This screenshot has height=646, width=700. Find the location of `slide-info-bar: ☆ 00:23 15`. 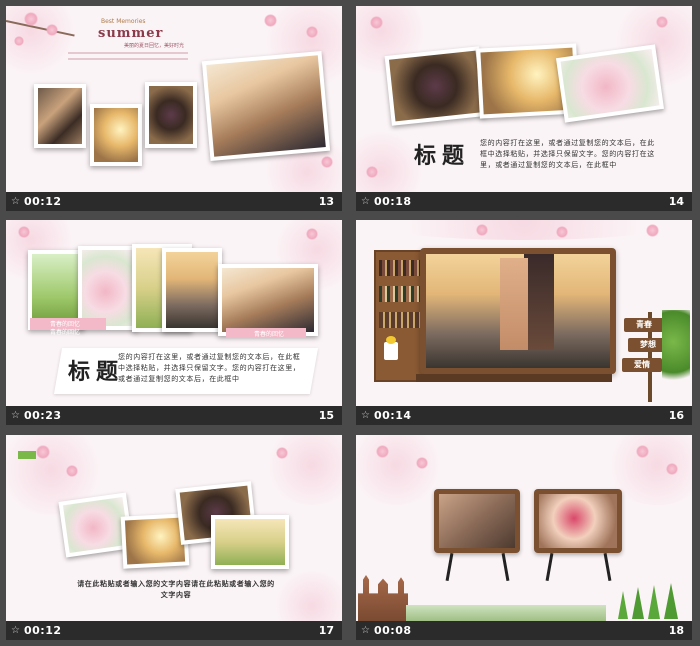

slide-info-bar: ☆ 00:23 15 is located at coordinates (174, 415).